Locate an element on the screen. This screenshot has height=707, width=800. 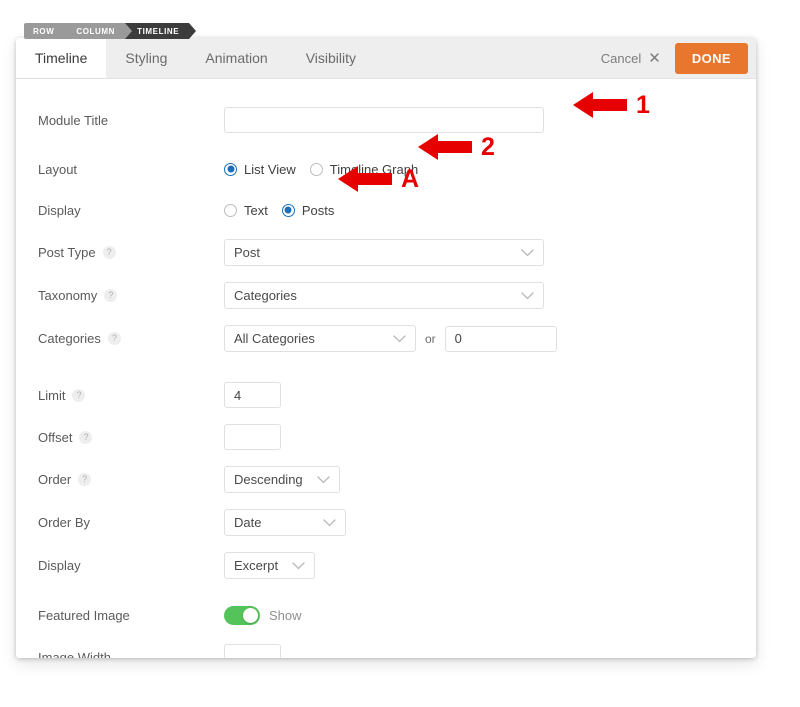
select-value: Date is located at coordinates (248, 522).